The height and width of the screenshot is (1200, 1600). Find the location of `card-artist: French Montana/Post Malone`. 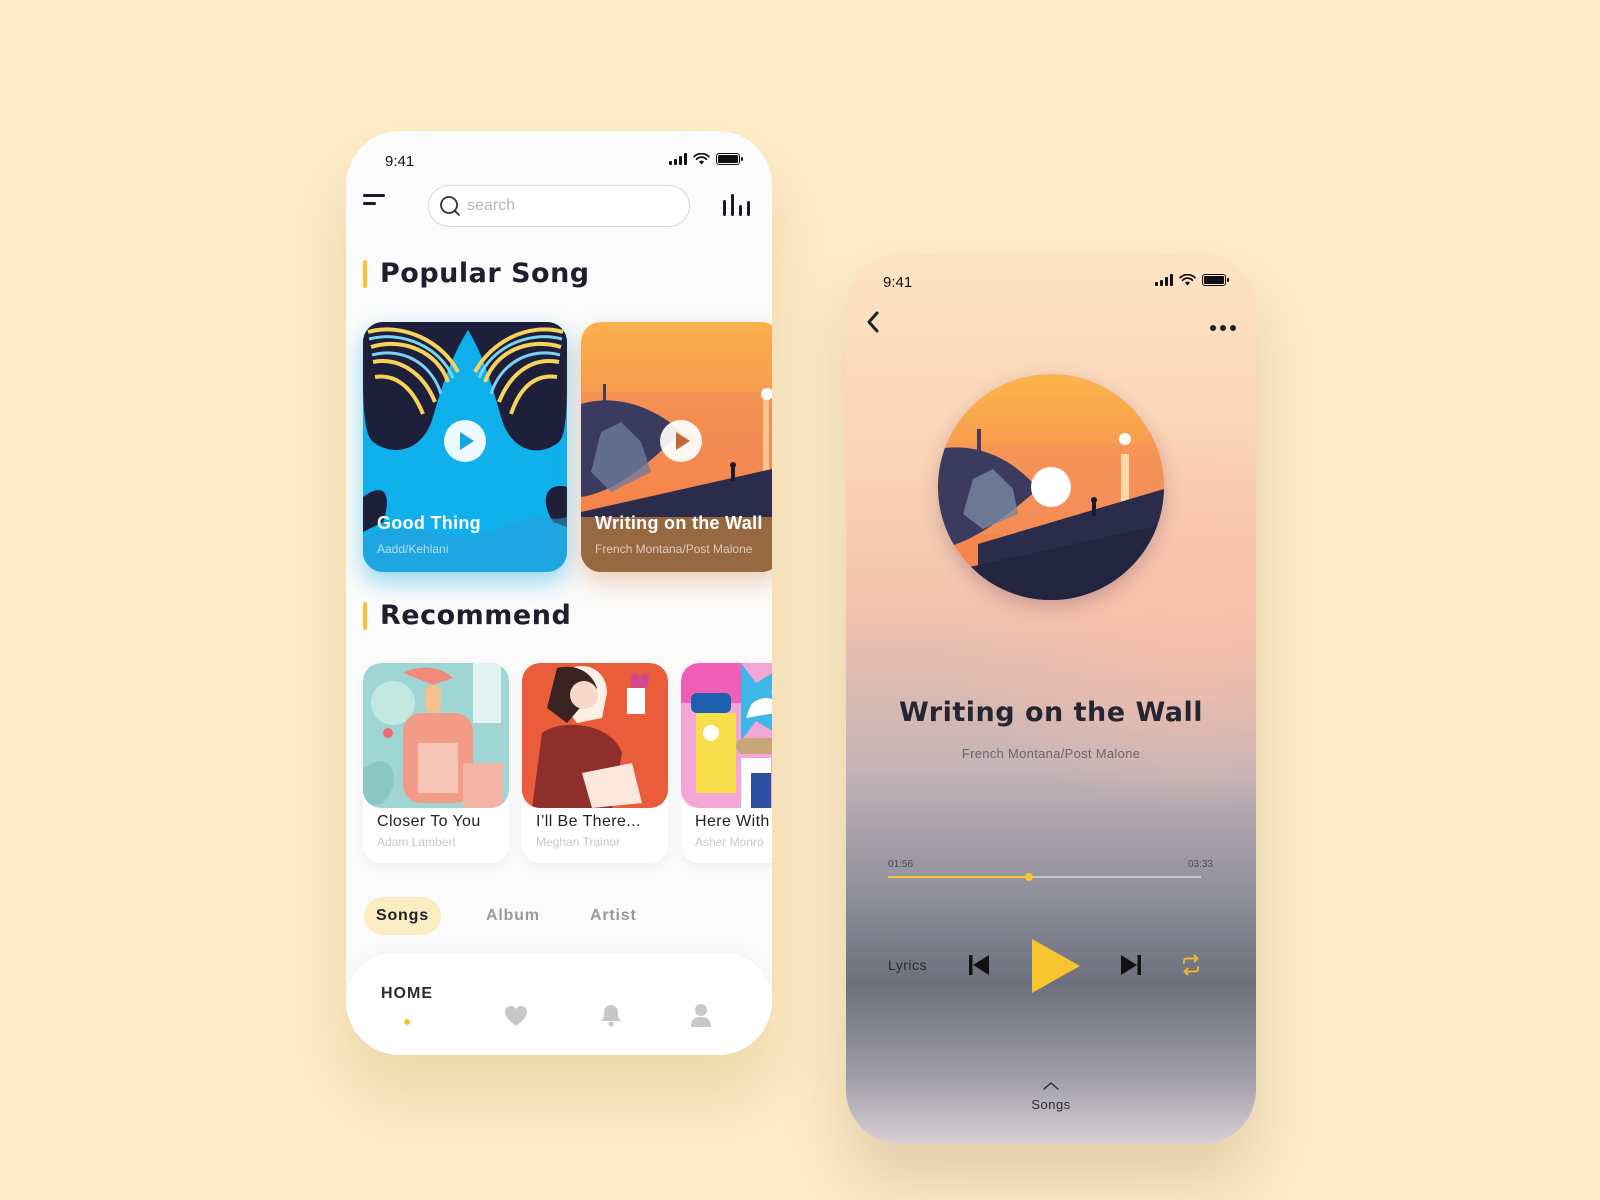

card-artist: French Montana/Post Malone is located at coordinates (674, 549).